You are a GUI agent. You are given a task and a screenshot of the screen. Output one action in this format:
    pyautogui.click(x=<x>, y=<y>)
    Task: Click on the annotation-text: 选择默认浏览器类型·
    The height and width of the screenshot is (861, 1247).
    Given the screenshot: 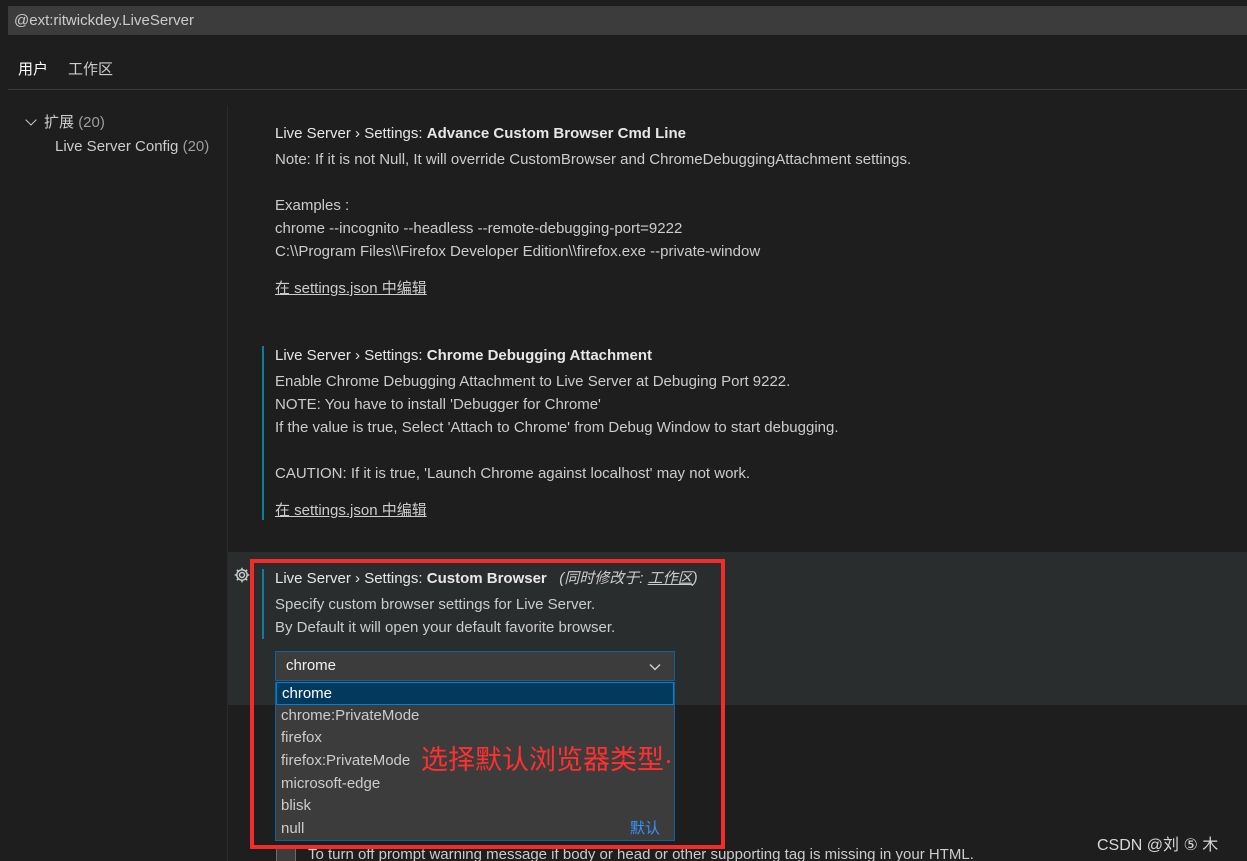 What is the action you would take?
    pyautogui.click(x=547, y=760)
    